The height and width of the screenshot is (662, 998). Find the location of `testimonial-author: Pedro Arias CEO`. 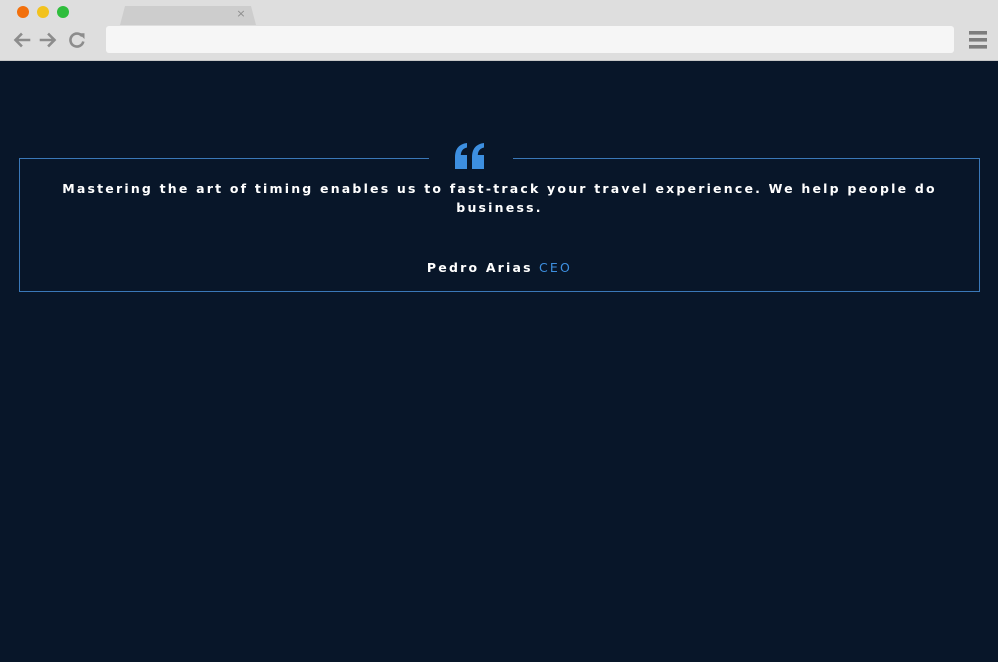

testimonial-author: Pedro Arias CEO is located at coordinates (499, 268).